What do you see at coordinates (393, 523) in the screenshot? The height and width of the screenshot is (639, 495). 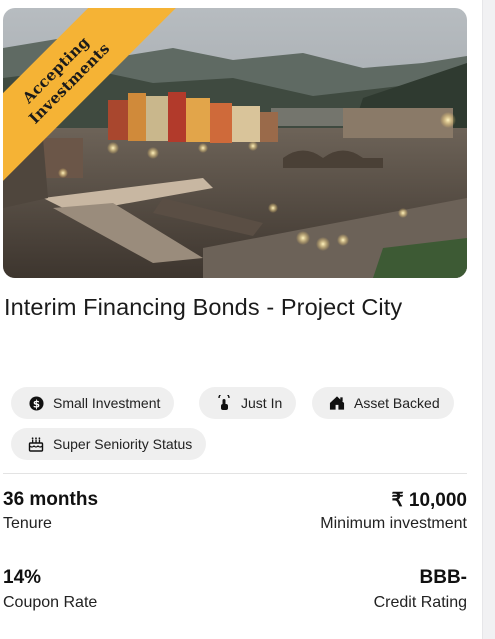 I see `min-investment-label: Minimum investment` at bounding box center [393, 523].